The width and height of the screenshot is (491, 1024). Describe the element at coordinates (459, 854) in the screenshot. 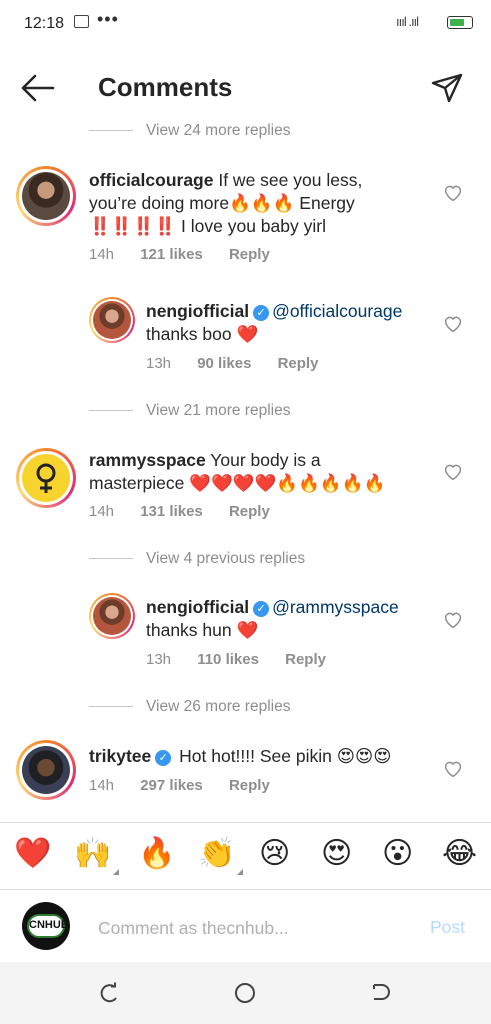

I see `emoji-laughing-button: 😂` at that location.